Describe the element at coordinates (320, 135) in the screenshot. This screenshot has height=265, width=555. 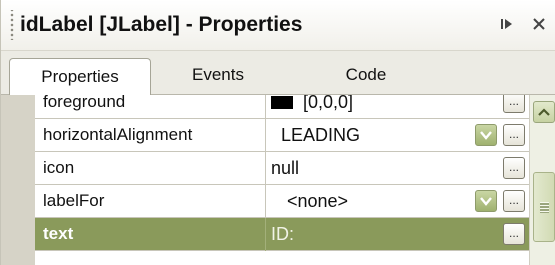
I see `property-value: LEADING` at that location.